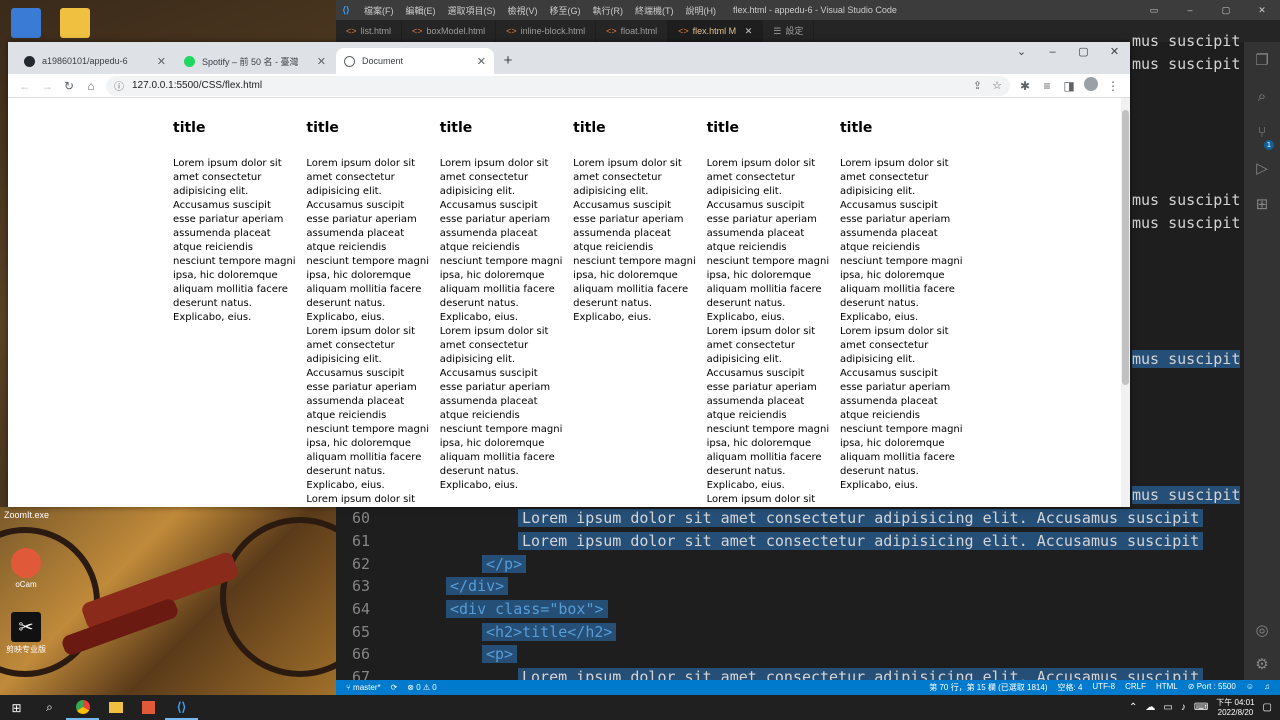  I want to click on back-button: ←, so click(25, 86).